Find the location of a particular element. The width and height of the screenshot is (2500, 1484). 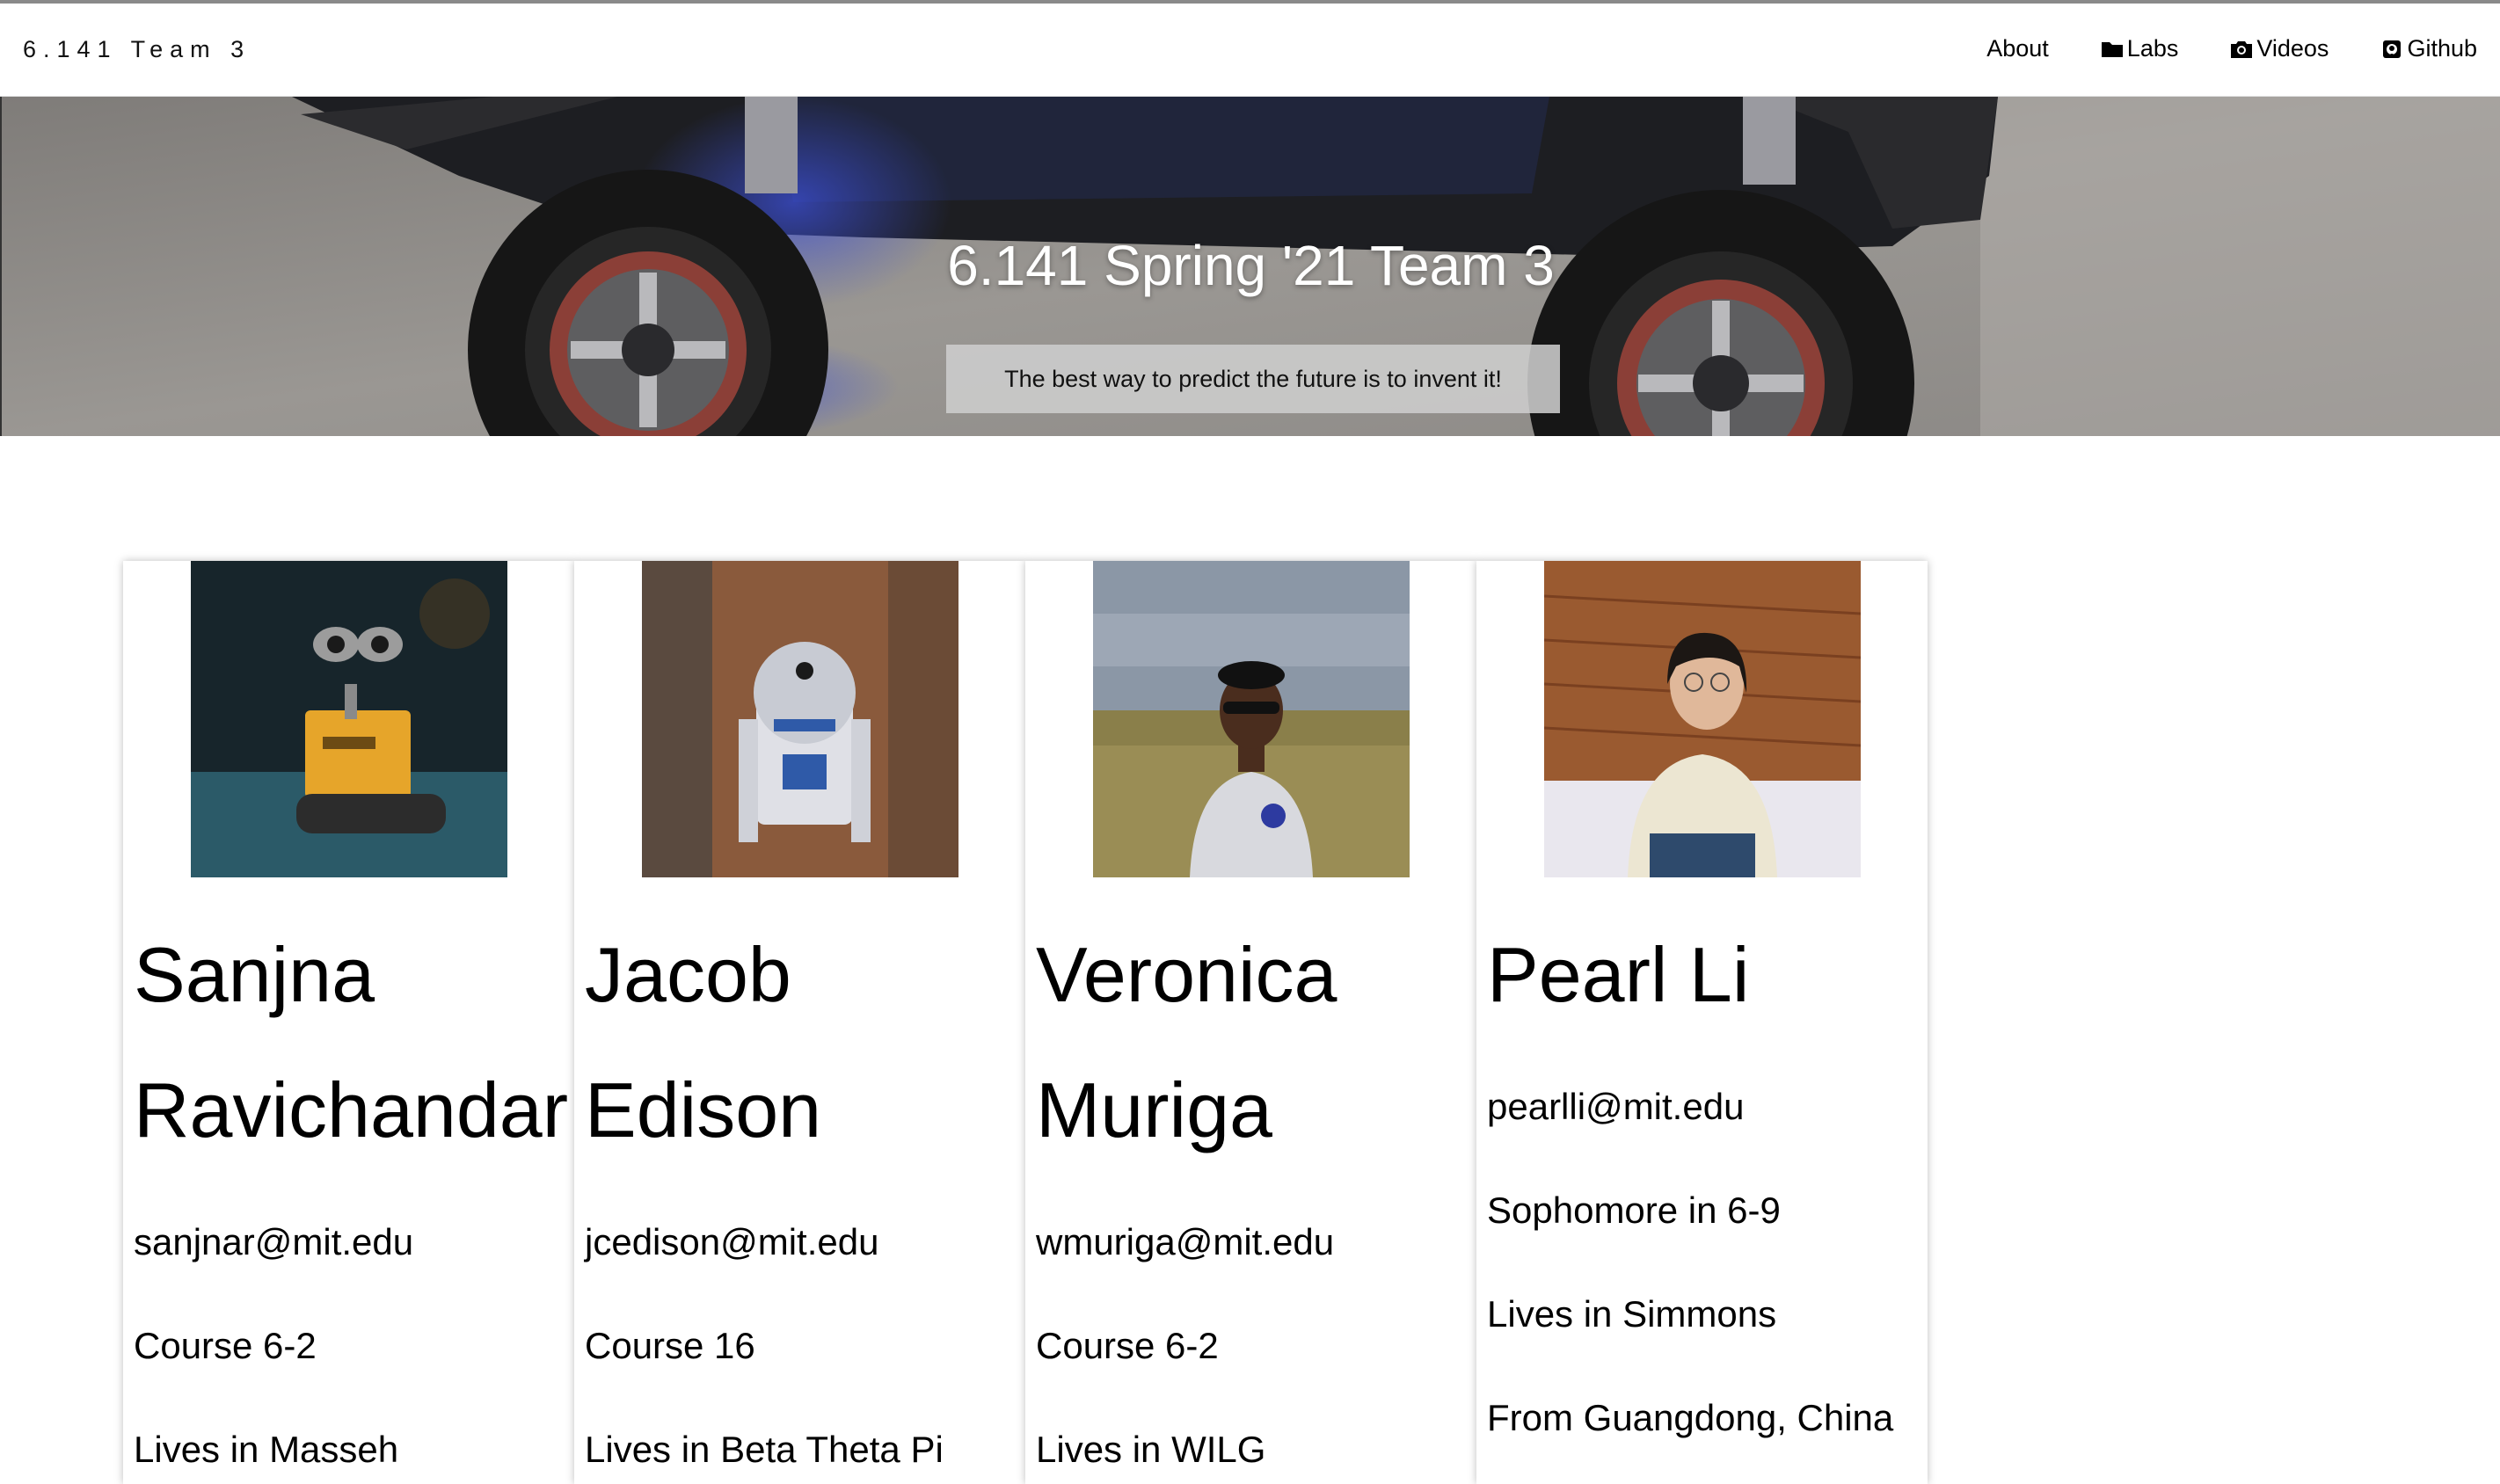

hero-title: 6.141 Spring '21 Team 3 is located at coordinates (1251, 265).